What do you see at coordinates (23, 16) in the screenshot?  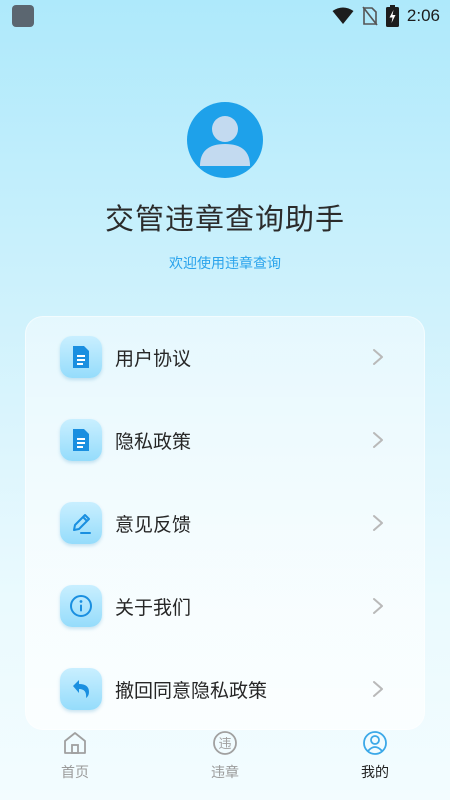 I see `app-indicator-icon` at bounding box center [23, 16].